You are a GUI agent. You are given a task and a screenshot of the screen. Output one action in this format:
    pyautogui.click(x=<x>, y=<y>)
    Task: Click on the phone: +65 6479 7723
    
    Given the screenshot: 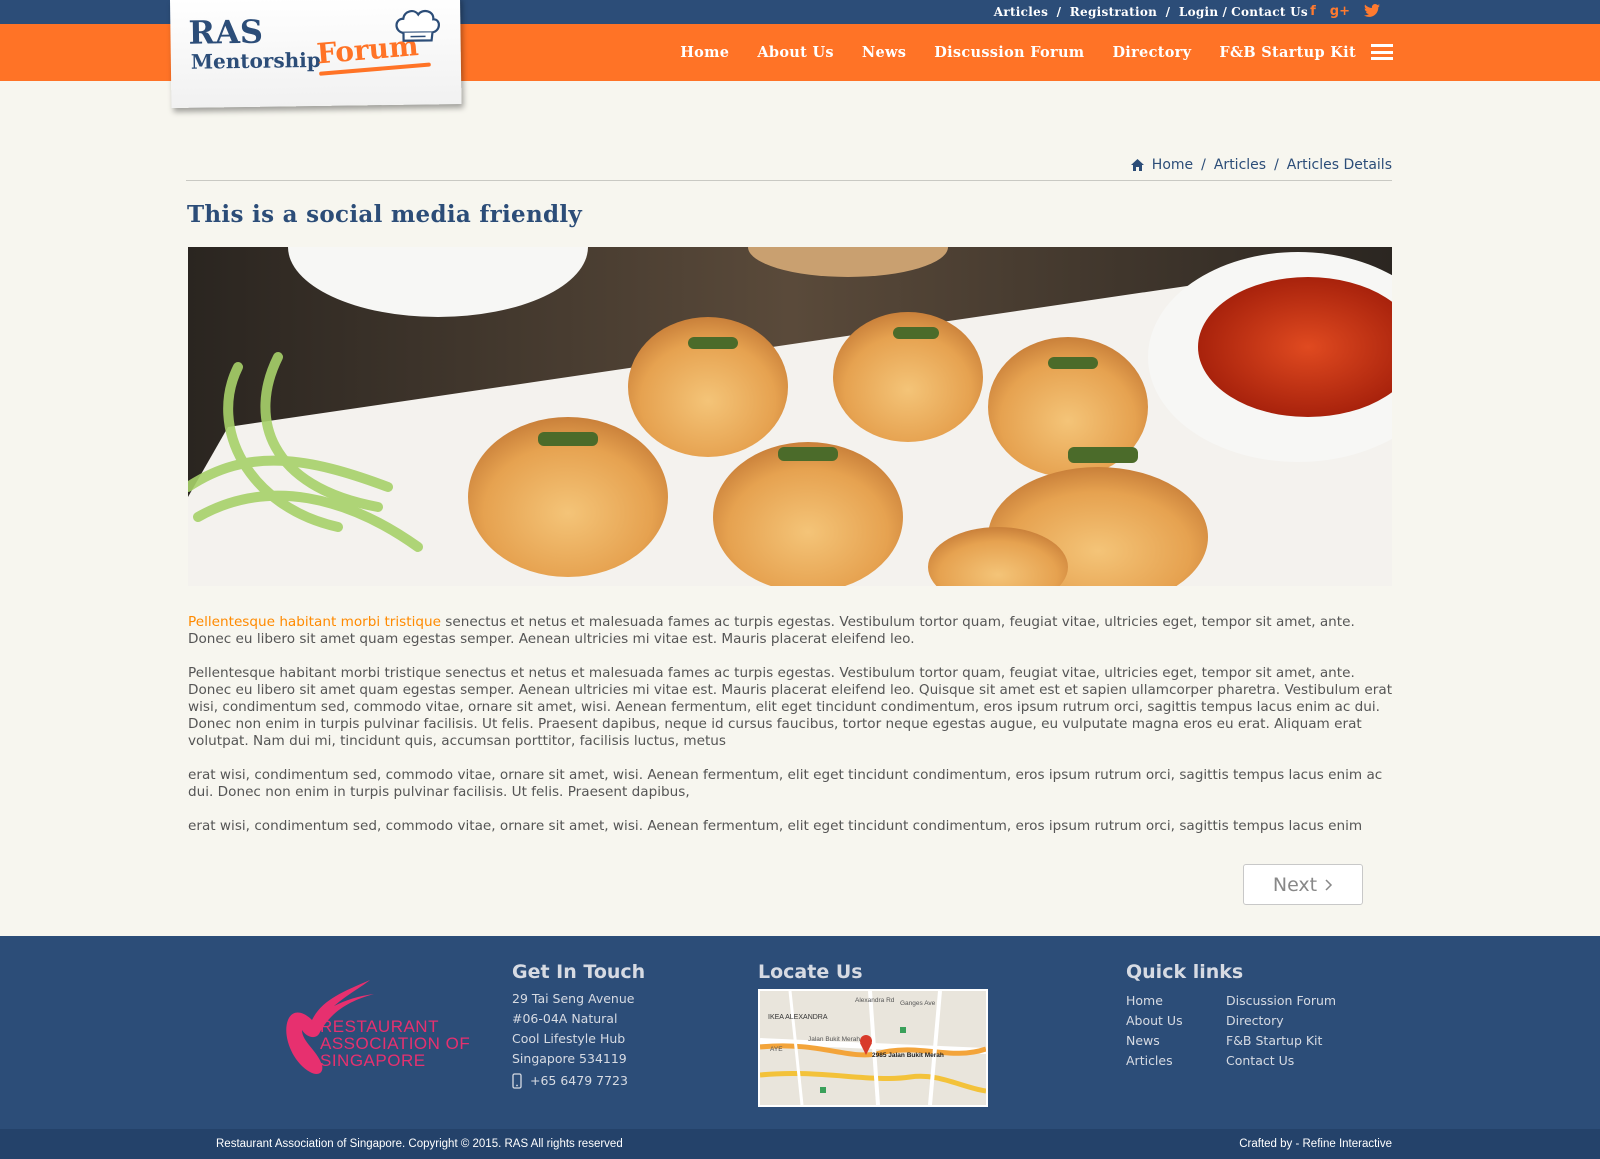 What is the action you would take?
    pyautogui.click(x=578, y=1081)
    